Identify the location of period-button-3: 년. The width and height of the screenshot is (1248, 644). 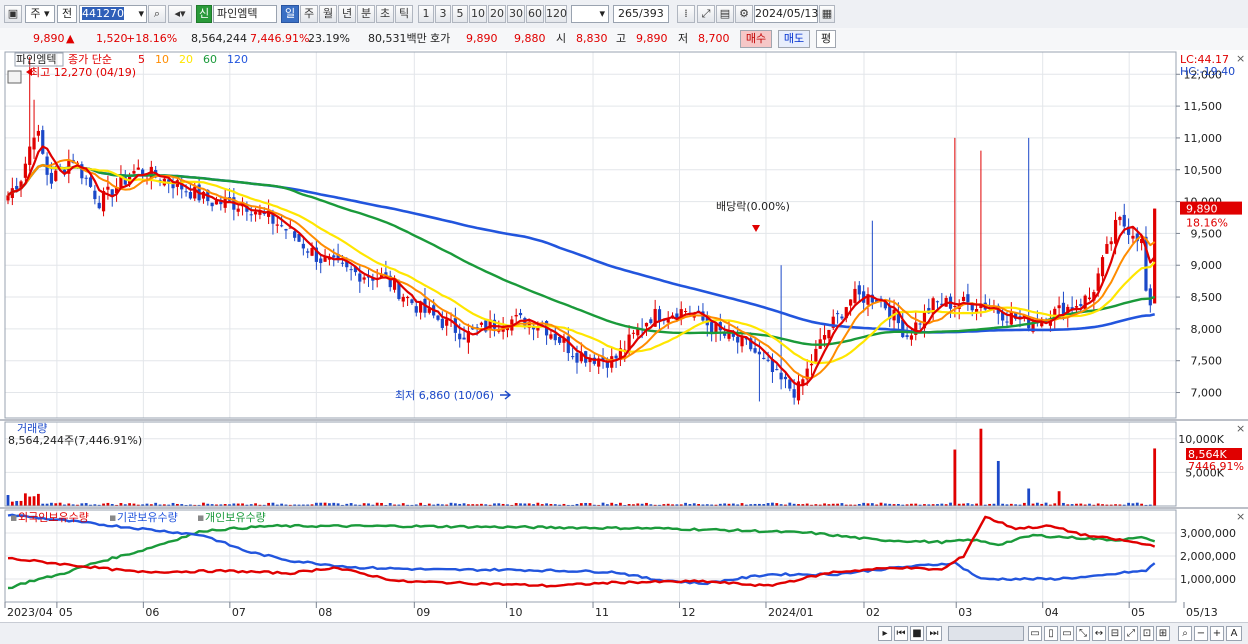
(347, 14).